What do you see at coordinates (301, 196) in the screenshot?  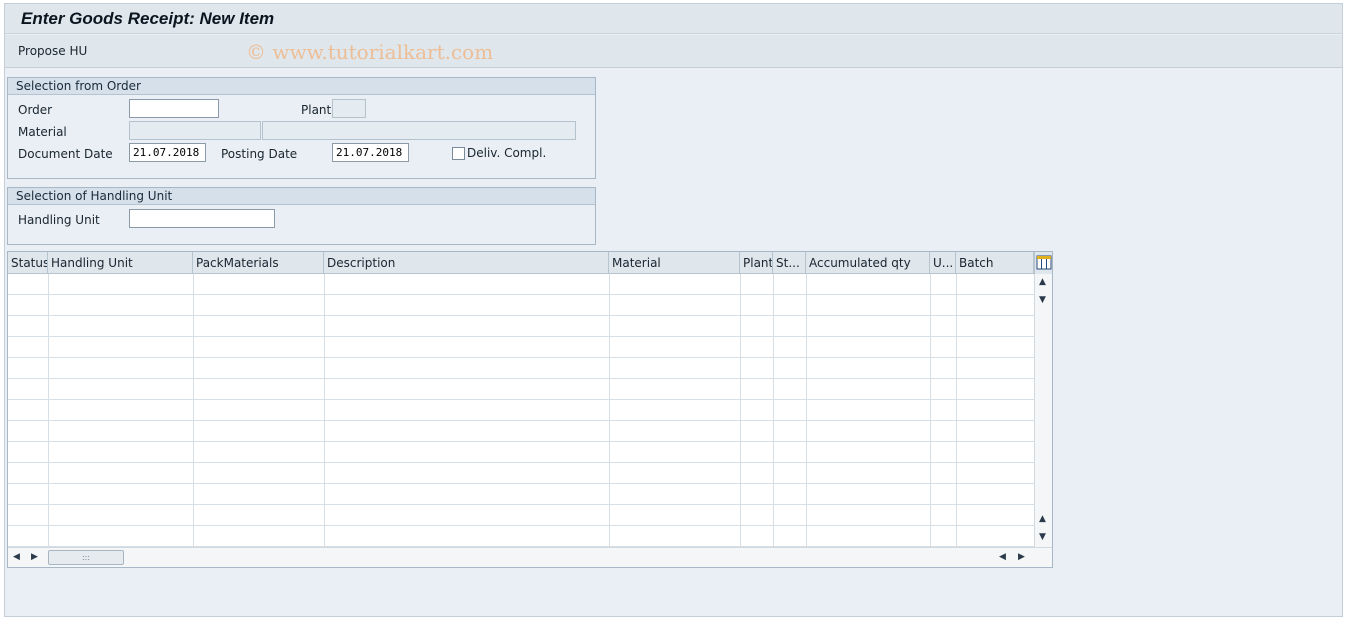 I see `group-header: Selection of Handling Unit` at bounding box center [301, 196].